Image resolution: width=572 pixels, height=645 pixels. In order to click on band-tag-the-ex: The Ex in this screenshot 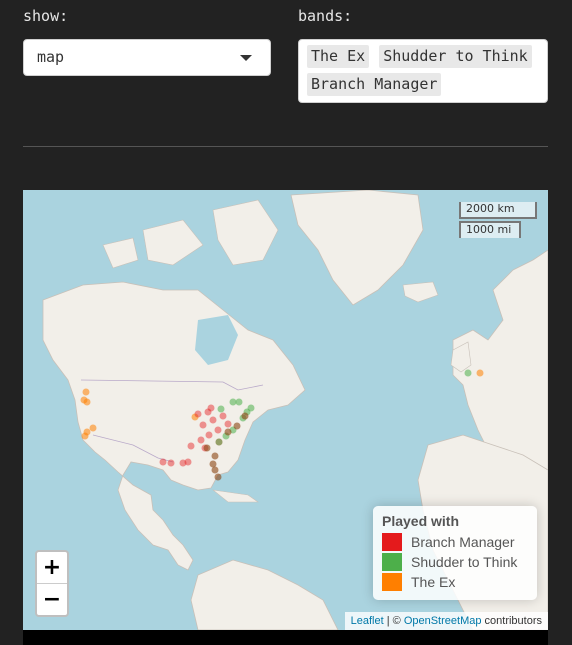, I will do `click(338, 56)`.